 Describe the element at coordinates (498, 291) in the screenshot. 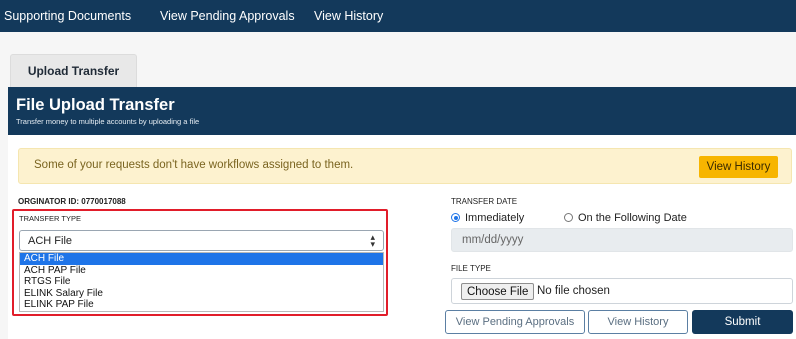

I see `choose-file-button: Choose File` at that location.